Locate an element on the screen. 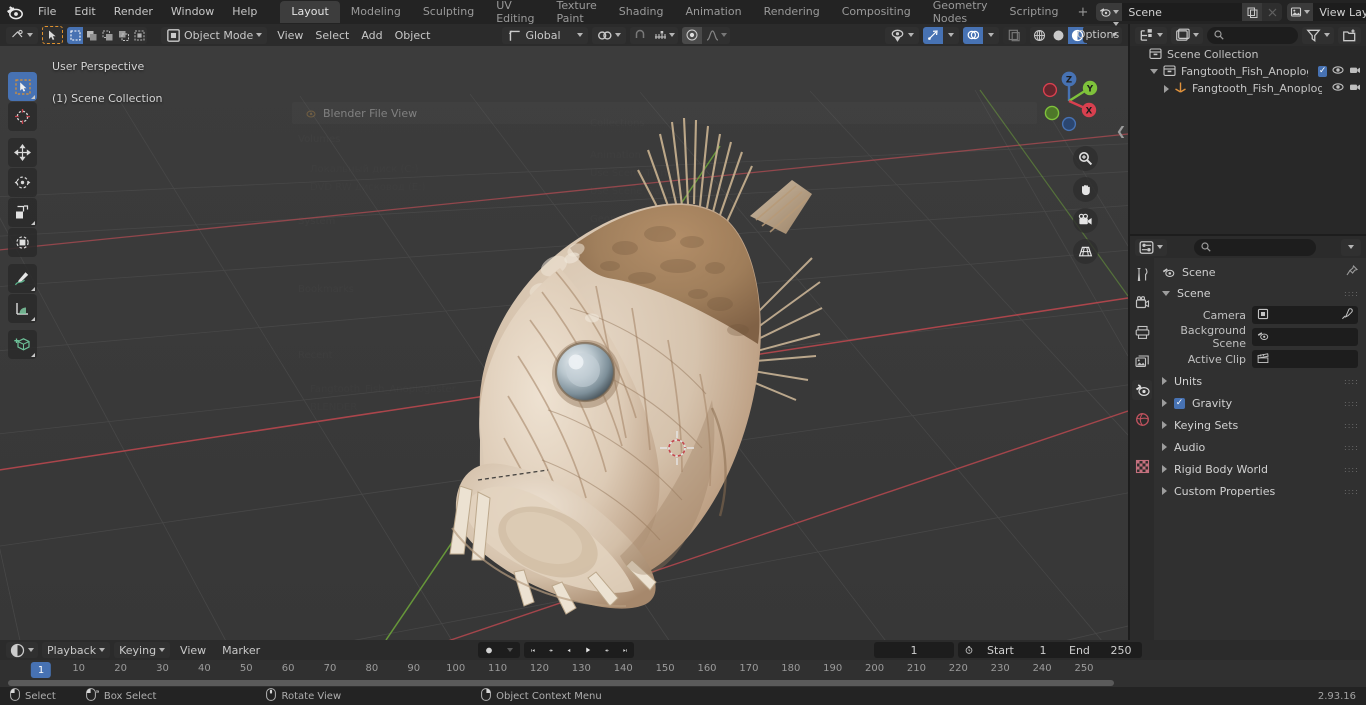 The height and width of the screenshot is (705, 1366). object-mode-dropdown: Object Mode is located at coordinates (214, 35).